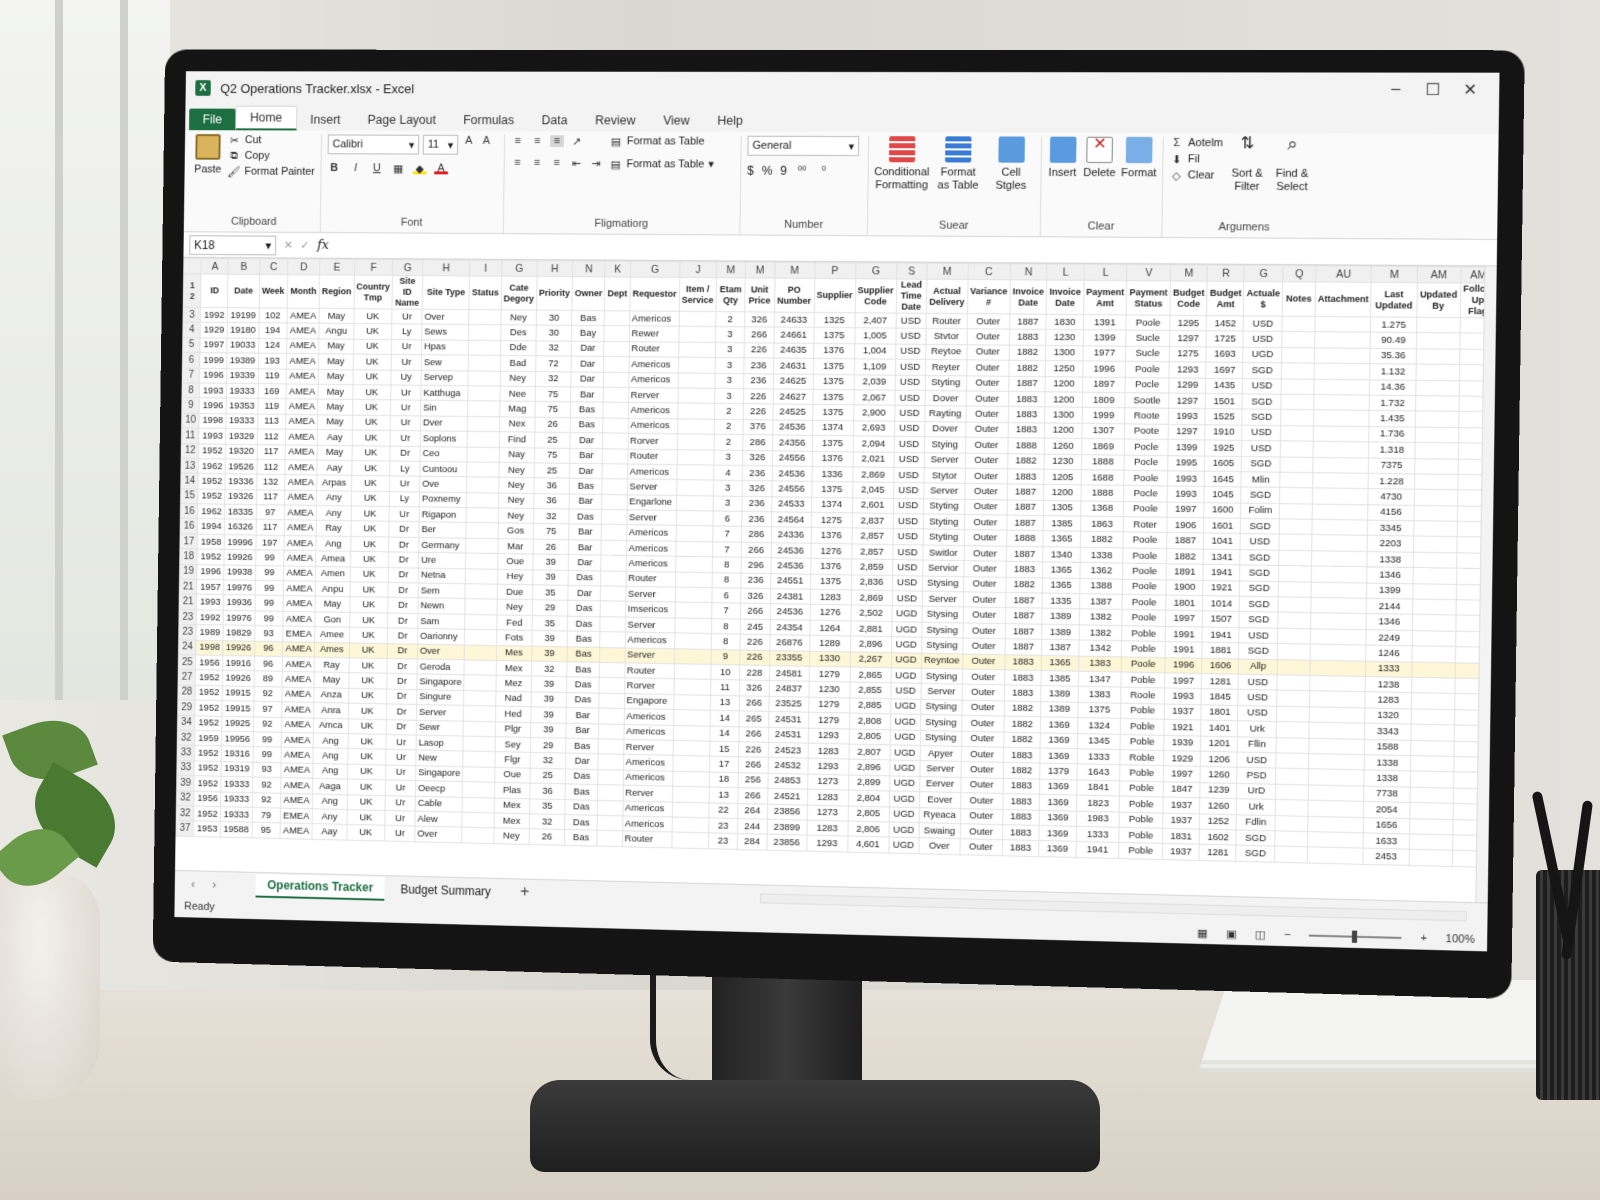 The height and width of the screenshot is (1200, 1600). I want to click on cell: 1841, so click(1098, 788).